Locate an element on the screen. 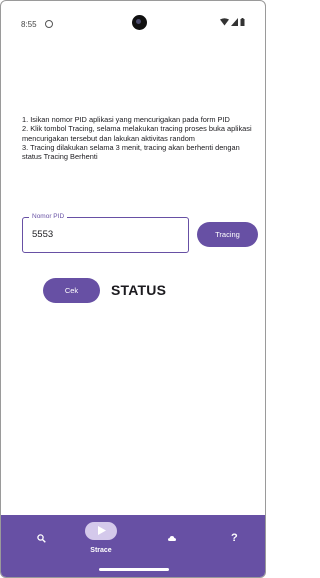  camera-cutout is located at coordinates (139, 22).